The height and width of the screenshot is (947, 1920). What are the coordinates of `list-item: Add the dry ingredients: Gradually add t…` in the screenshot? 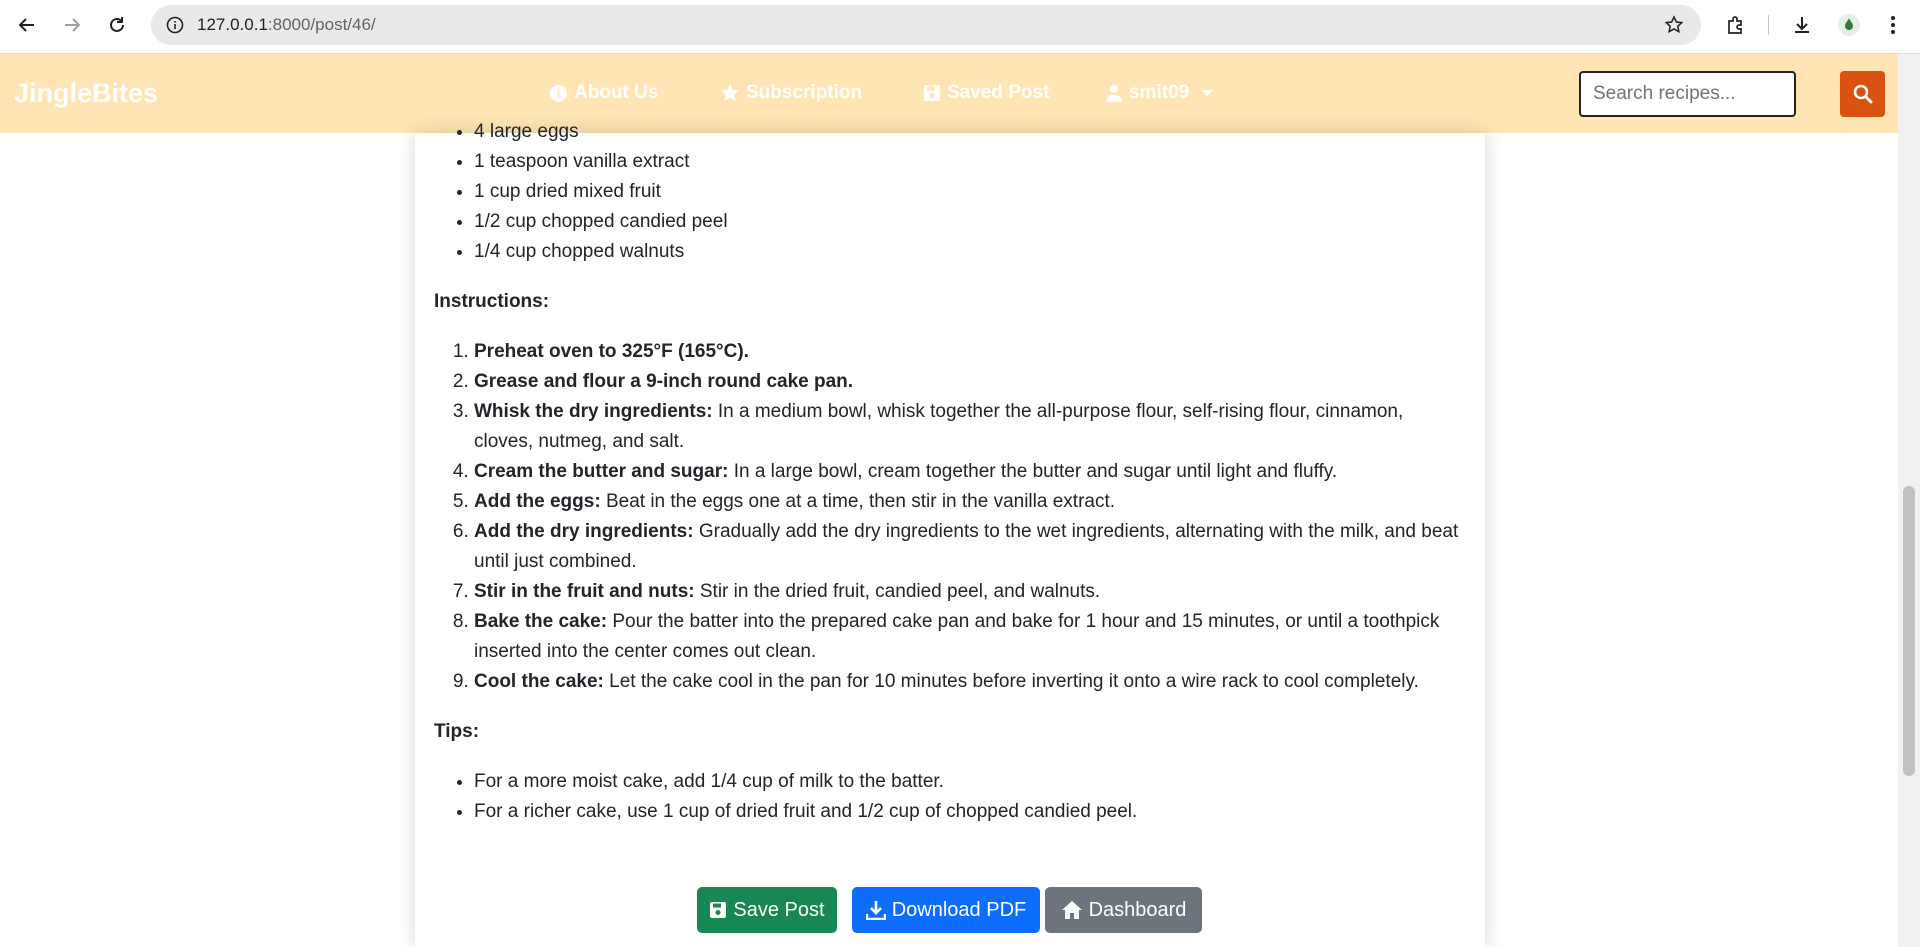 It's located at (969, 547).